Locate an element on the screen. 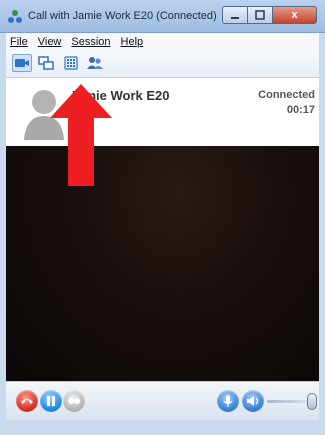 Image resolution: width=325 pixels, height=435 pixels. red-arrow-annotation is located at coordinates (81, 135).